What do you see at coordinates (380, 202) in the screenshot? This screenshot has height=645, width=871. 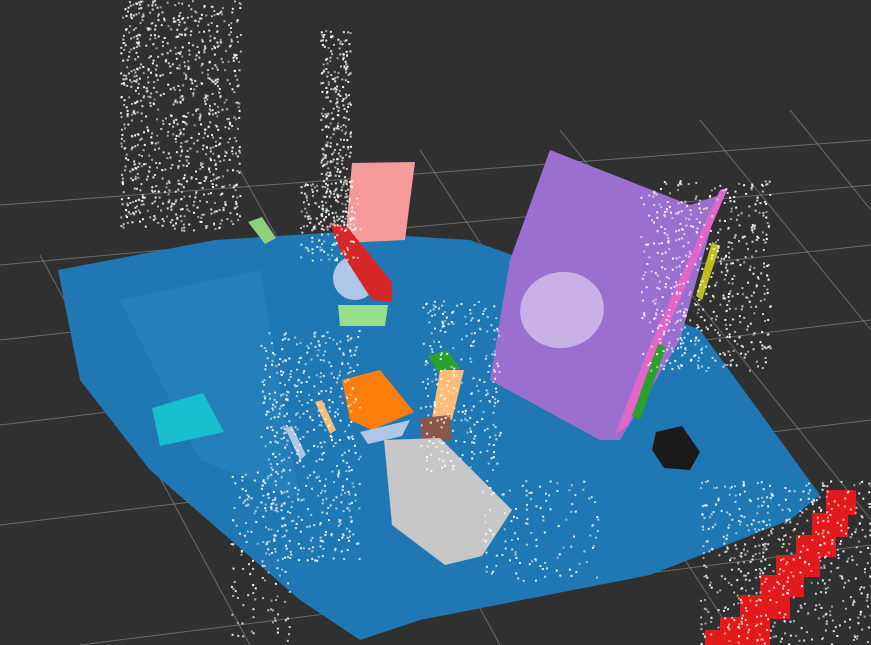 I see `pink-box` at bounding box center [380, 202].